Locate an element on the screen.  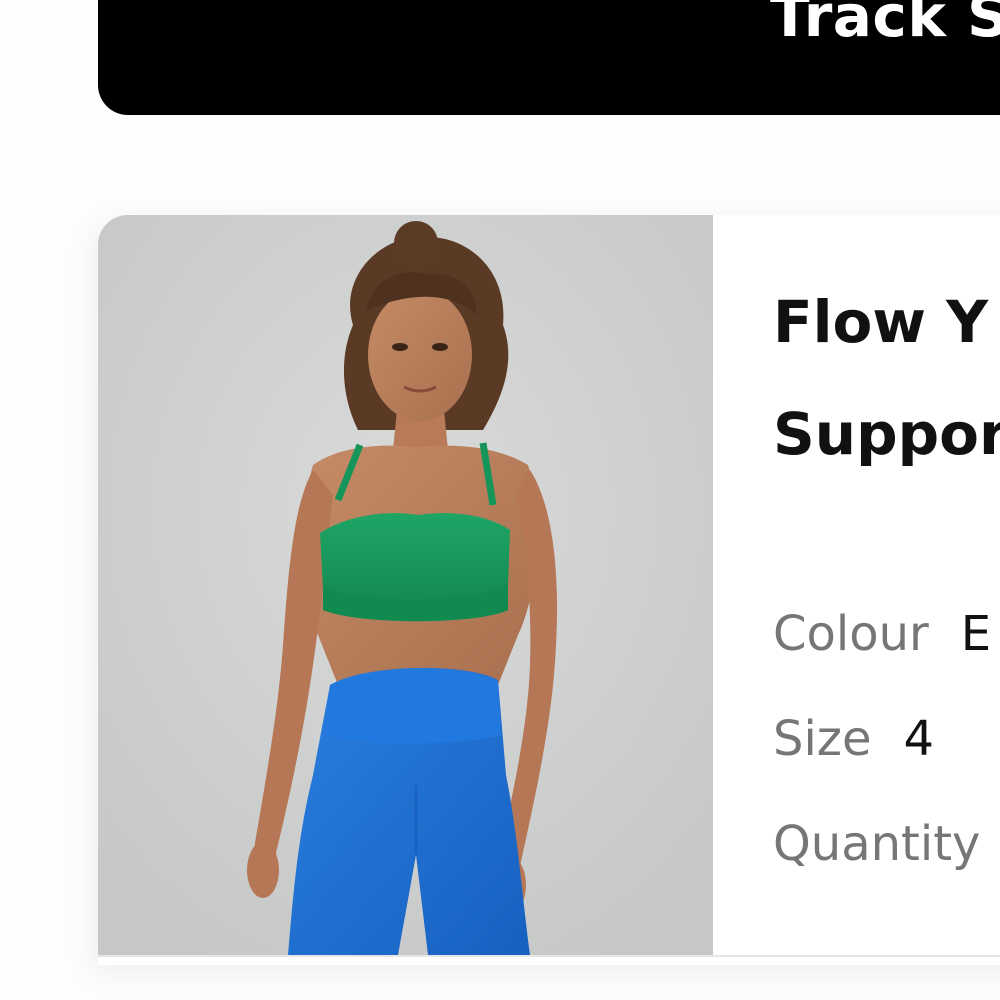
track-shipment-label: Track S is located at coordinates (885, 25).